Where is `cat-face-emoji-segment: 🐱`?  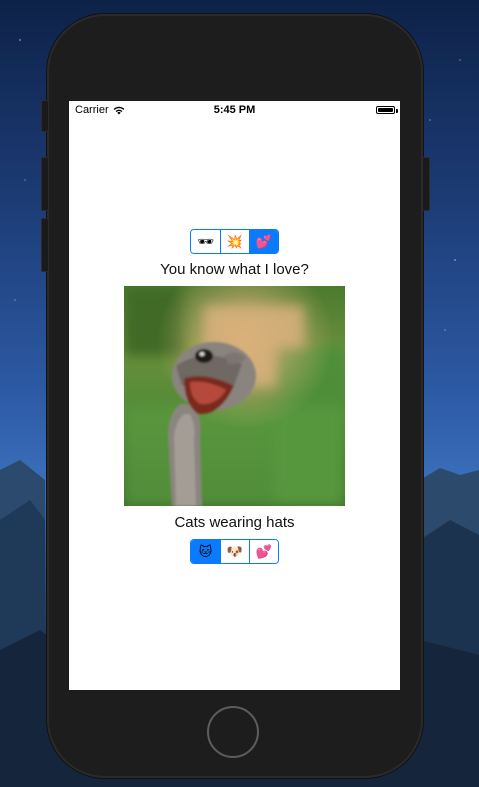 cat-face-emoji-segment: 🐱 is located at coordinates (205, 551).